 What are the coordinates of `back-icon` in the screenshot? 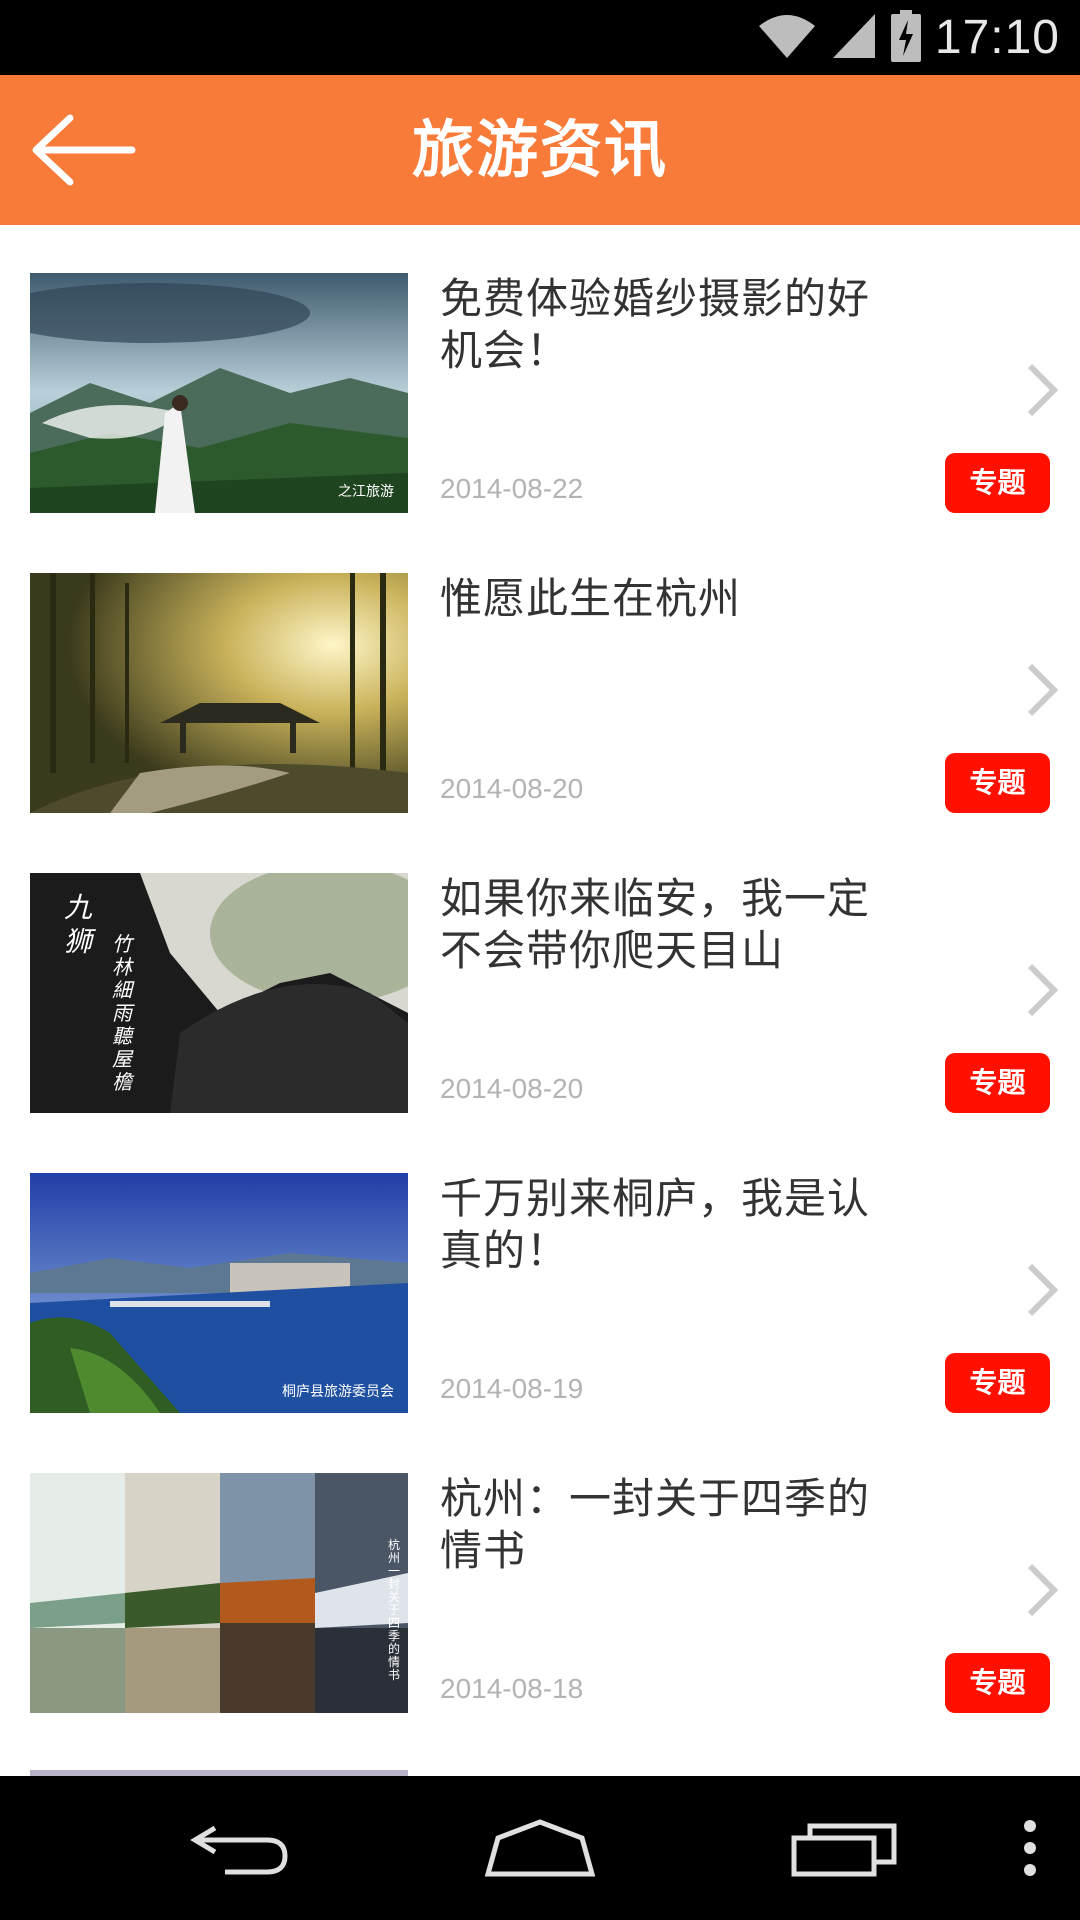 It's located at (239, 1850).